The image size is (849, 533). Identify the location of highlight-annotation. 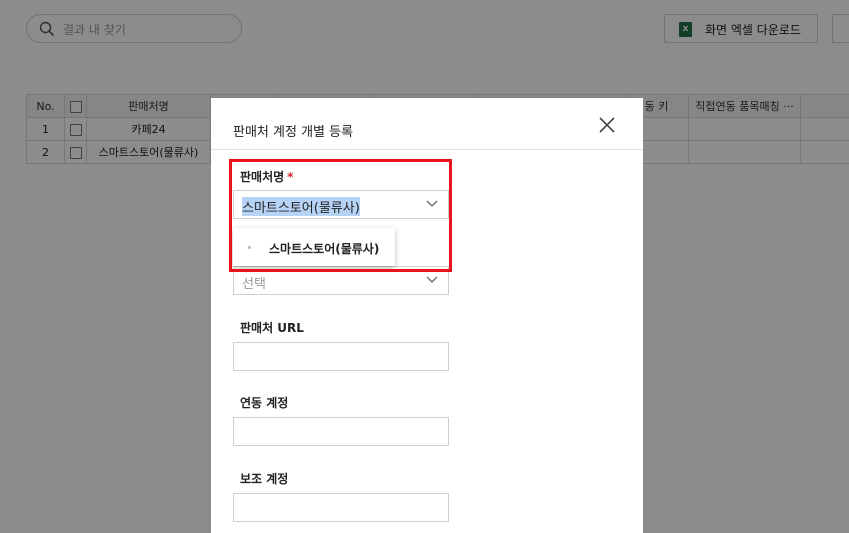
(340, 215).